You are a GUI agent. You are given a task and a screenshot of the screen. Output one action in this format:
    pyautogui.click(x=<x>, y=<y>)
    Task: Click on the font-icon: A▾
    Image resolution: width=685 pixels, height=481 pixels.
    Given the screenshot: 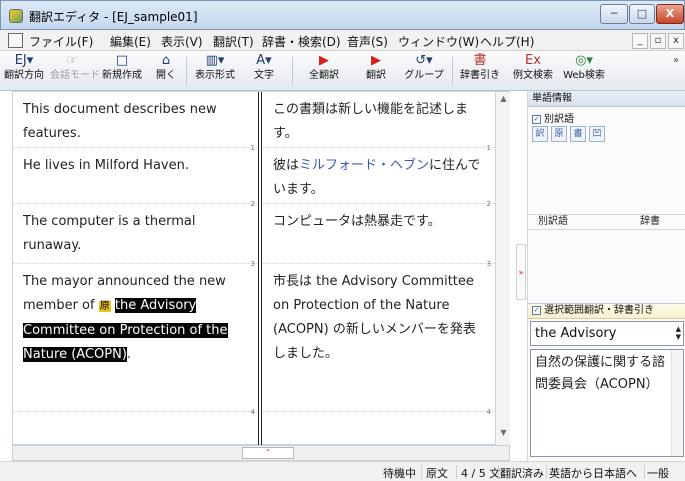 What is the action you would take?
    pyautogui.click(x=264, y=60)
    